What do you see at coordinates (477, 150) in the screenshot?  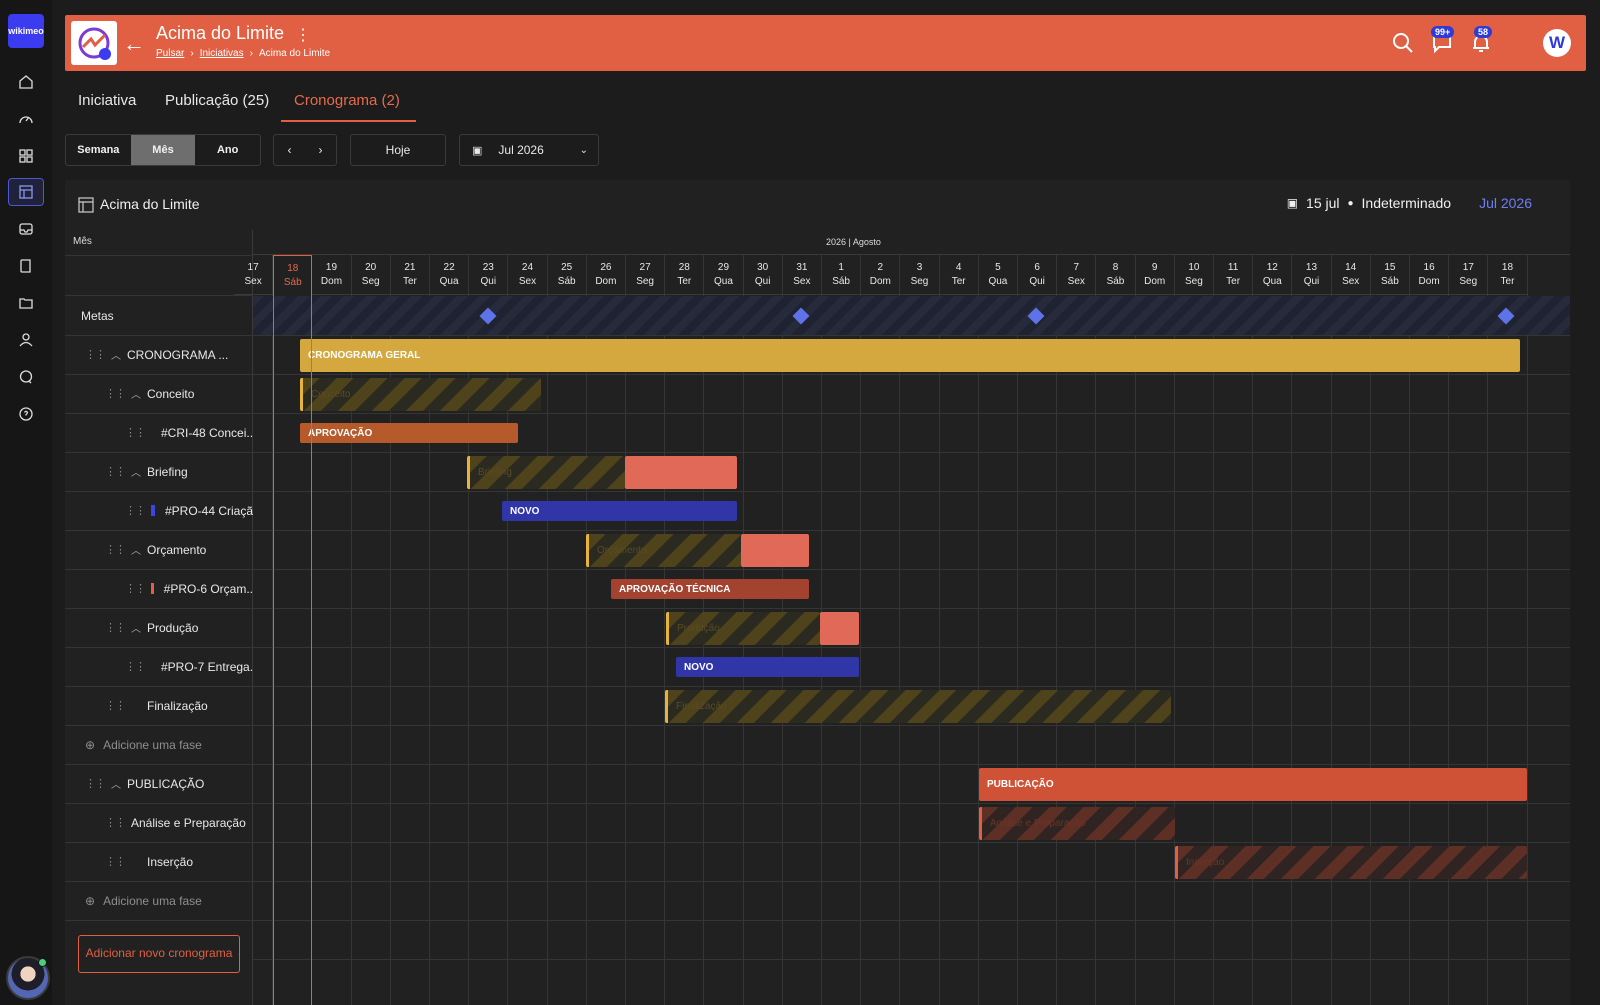 I see `calendar-icon: ▣` at bounding box center [477, 150].